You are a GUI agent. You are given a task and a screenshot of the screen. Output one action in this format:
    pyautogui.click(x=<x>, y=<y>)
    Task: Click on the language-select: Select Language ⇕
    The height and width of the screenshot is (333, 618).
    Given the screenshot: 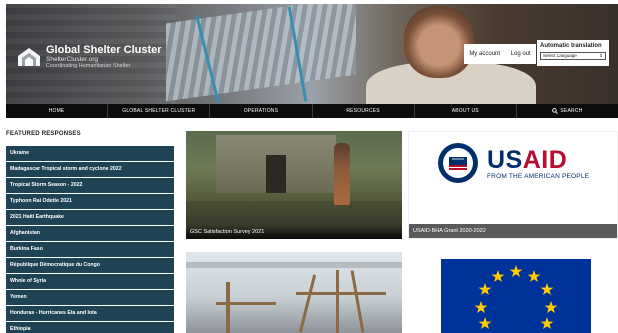 What is the action you would take?
    pyautogui.click(x=573, y=56)
    